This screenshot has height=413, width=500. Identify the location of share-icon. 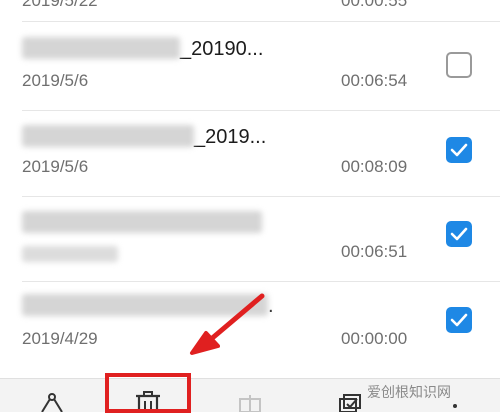
(52, 402).